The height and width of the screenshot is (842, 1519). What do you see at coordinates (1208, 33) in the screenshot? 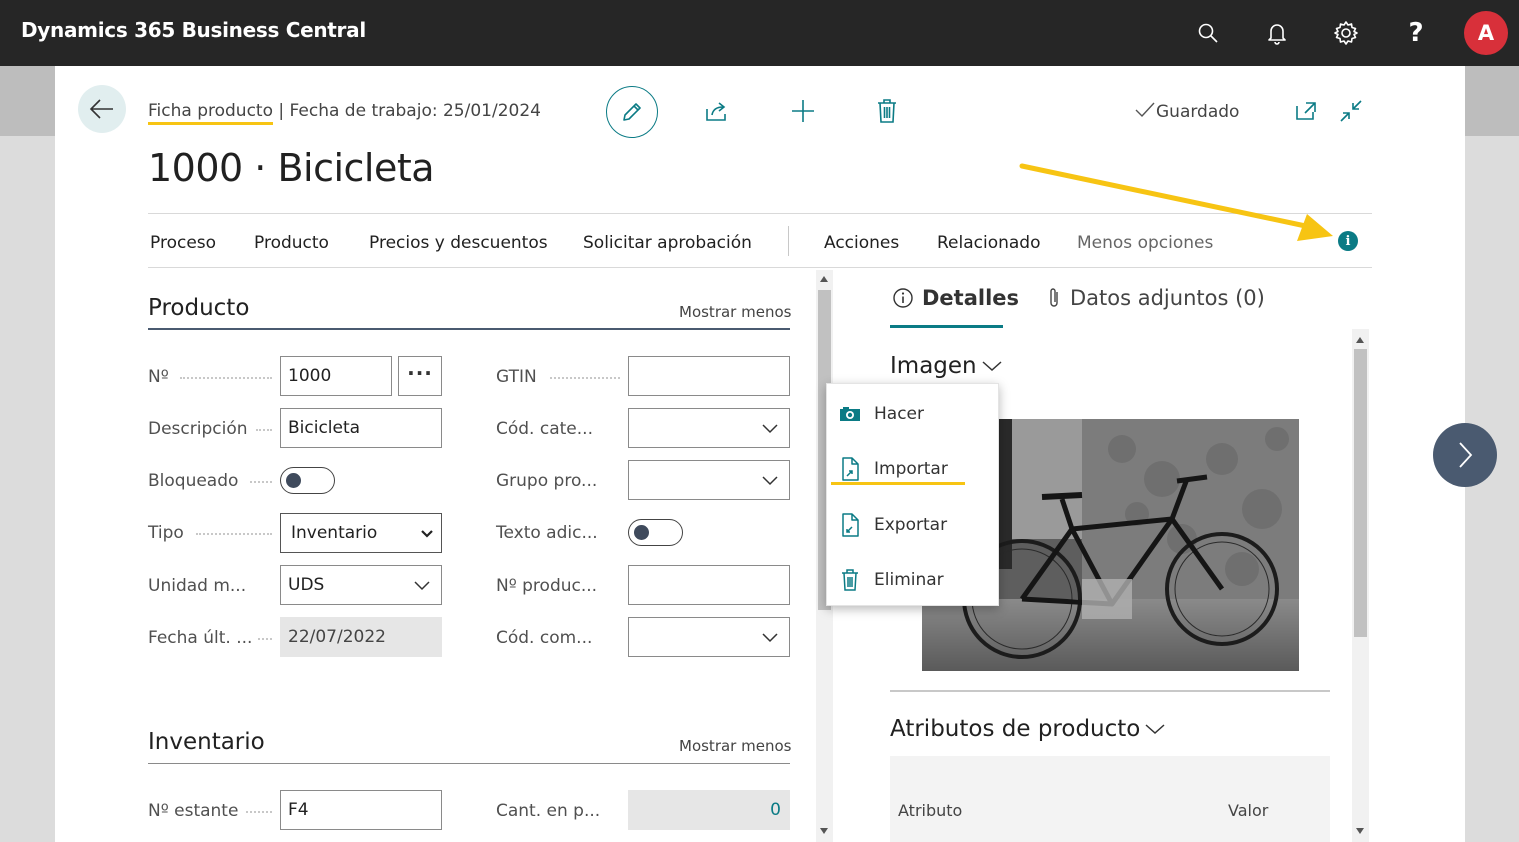
I see `search-icon` at bounding box center [1208, 33].